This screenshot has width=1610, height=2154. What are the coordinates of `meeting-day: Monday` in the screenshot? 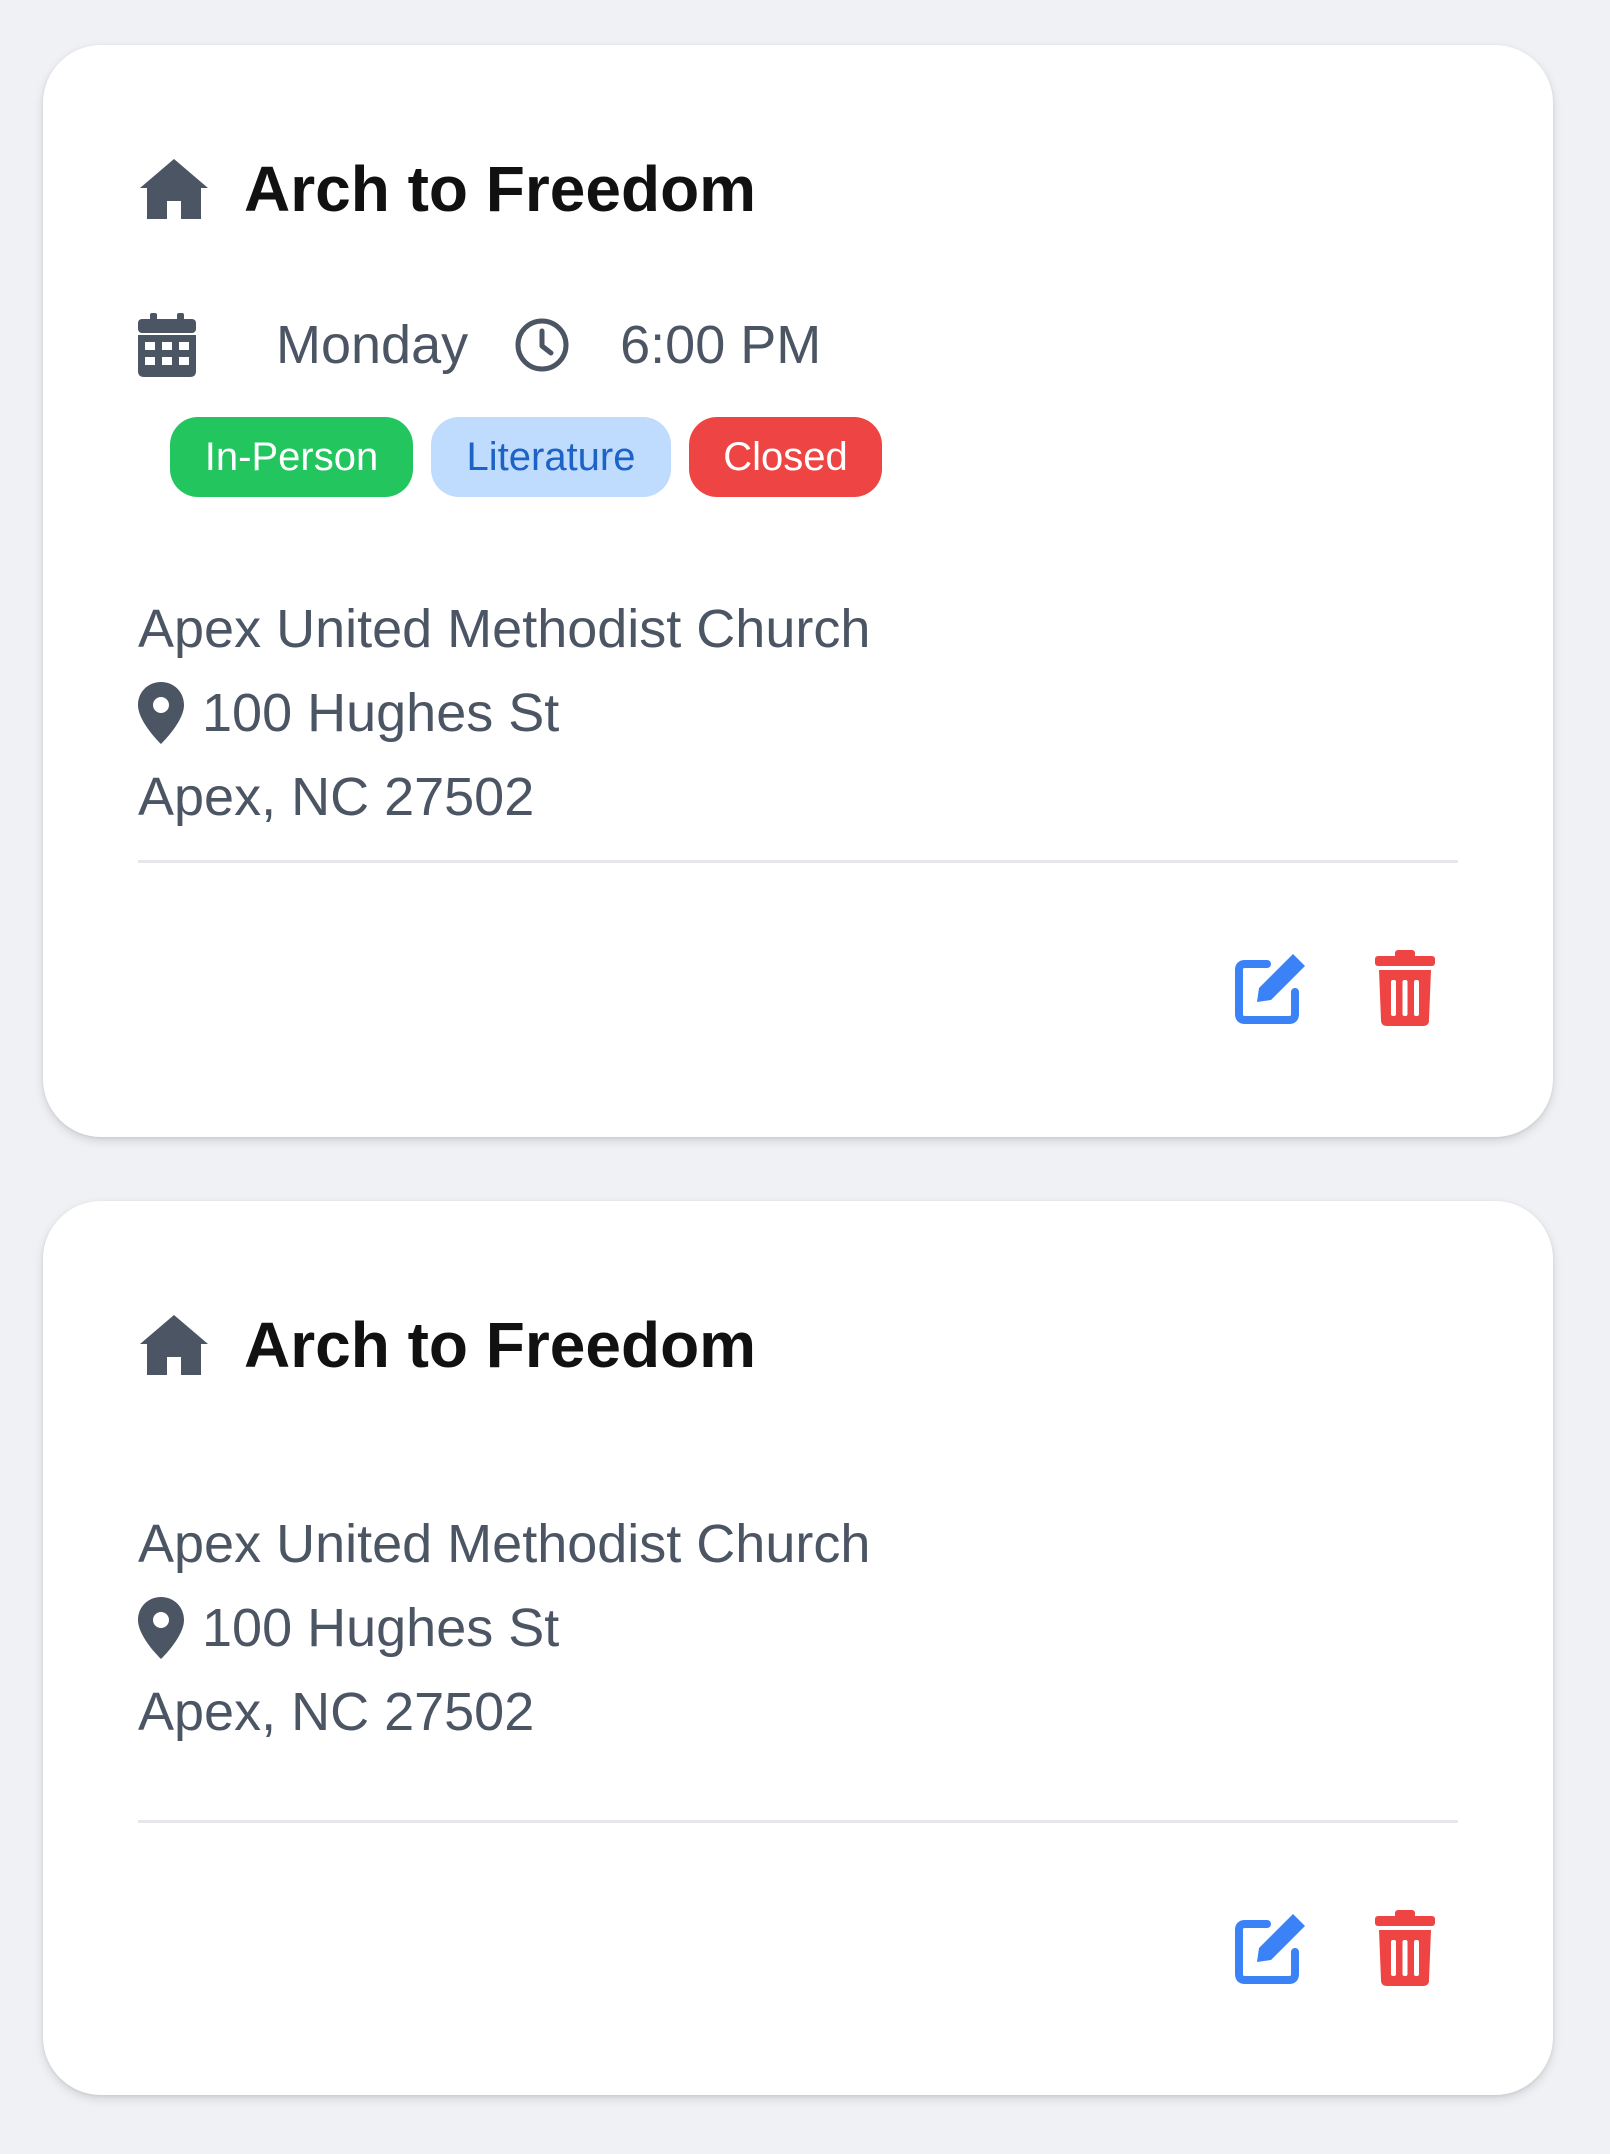 It's located at (372, 345).